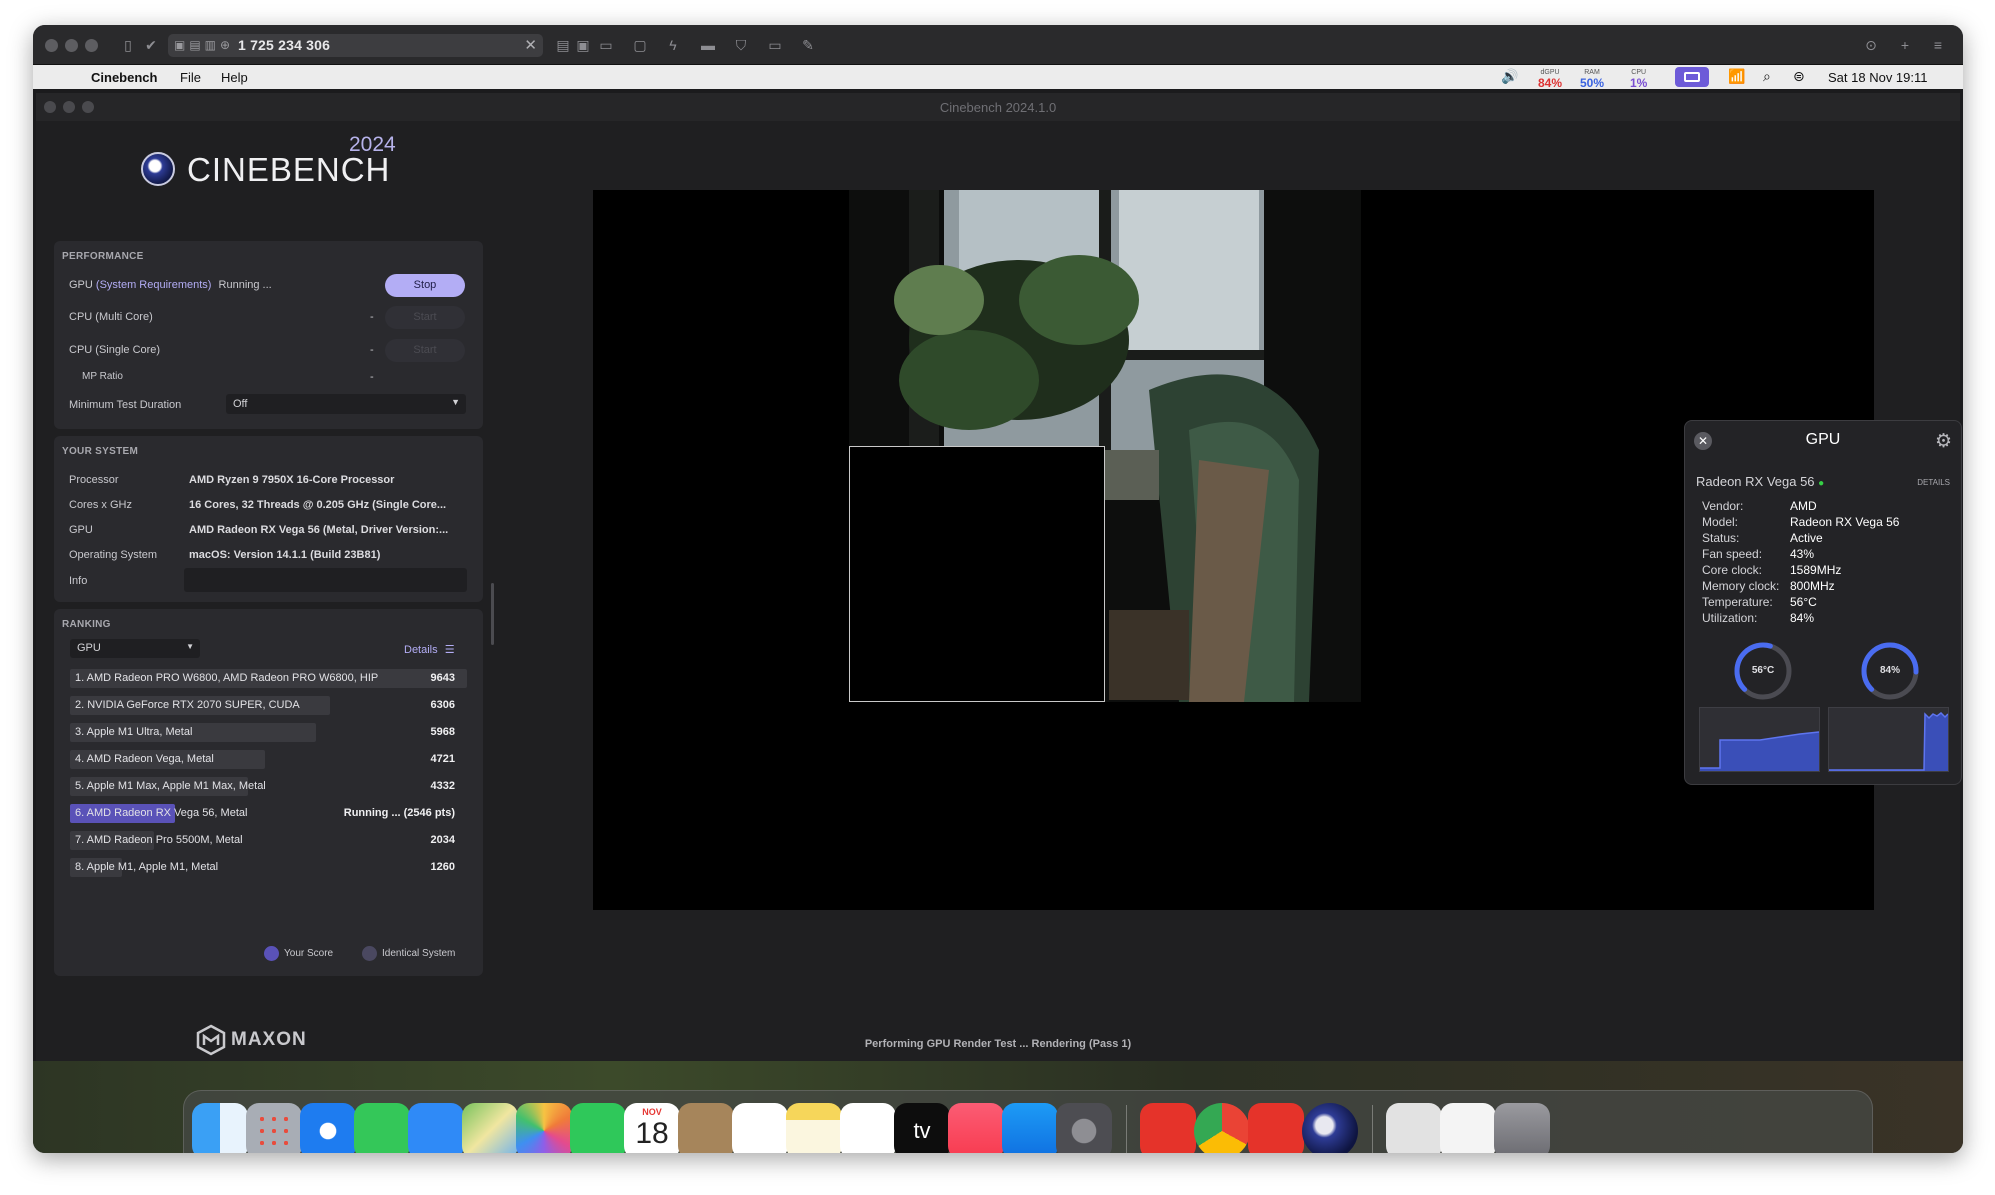 Image resolution: width=1995 pixels, height=1195 pixels. I want to click on ranking-details-link: Details ☰, so click(429, 649).